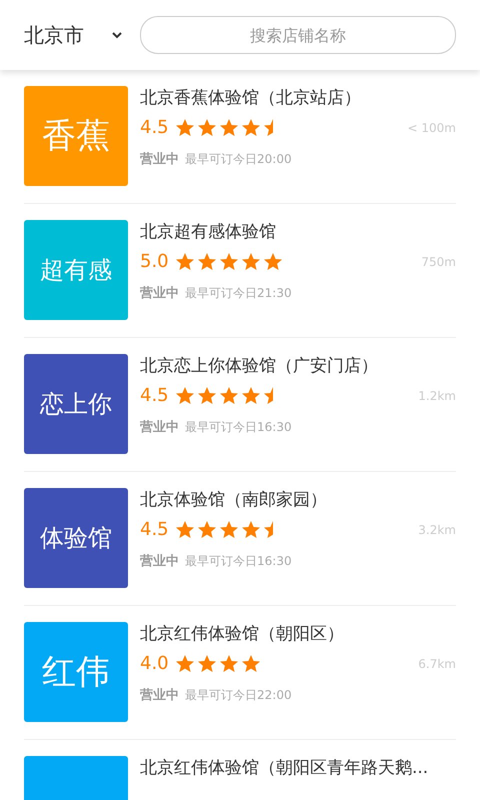  What do you see at coordinates (76, 538) in the screenshot?
I see `store-logo: 体验馆` at bounding box center [76, 538].